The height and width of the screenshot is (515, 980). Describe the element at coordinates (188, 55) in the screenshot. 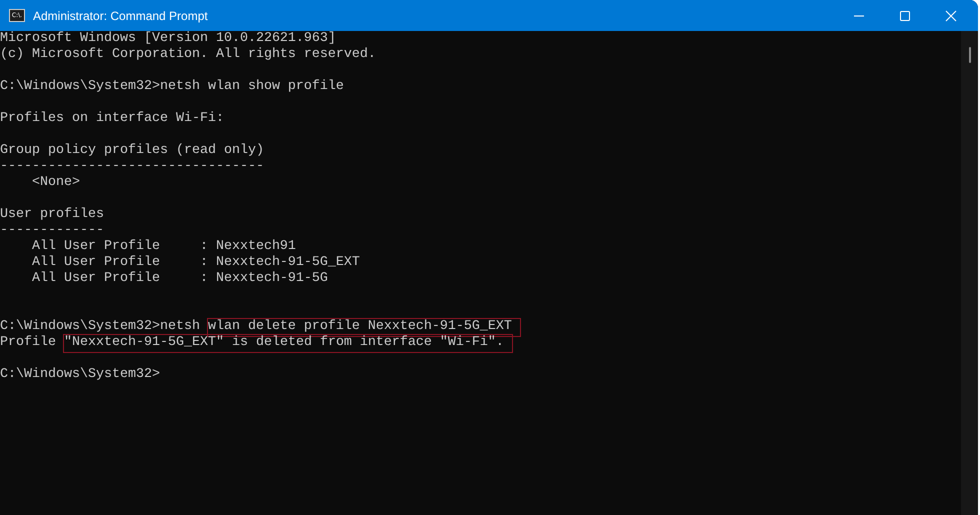

I see `console-line: (c) Microsoft Corporation. All rights reserved.` at that location.